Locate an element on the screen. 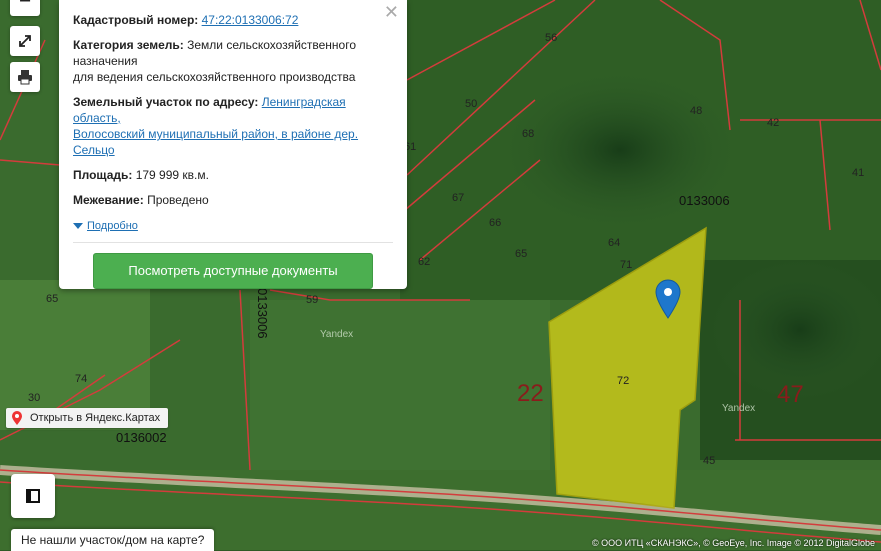 This screenshot has height=551, width=881. parcel-label: 59 is located at coordinates (312, 300).